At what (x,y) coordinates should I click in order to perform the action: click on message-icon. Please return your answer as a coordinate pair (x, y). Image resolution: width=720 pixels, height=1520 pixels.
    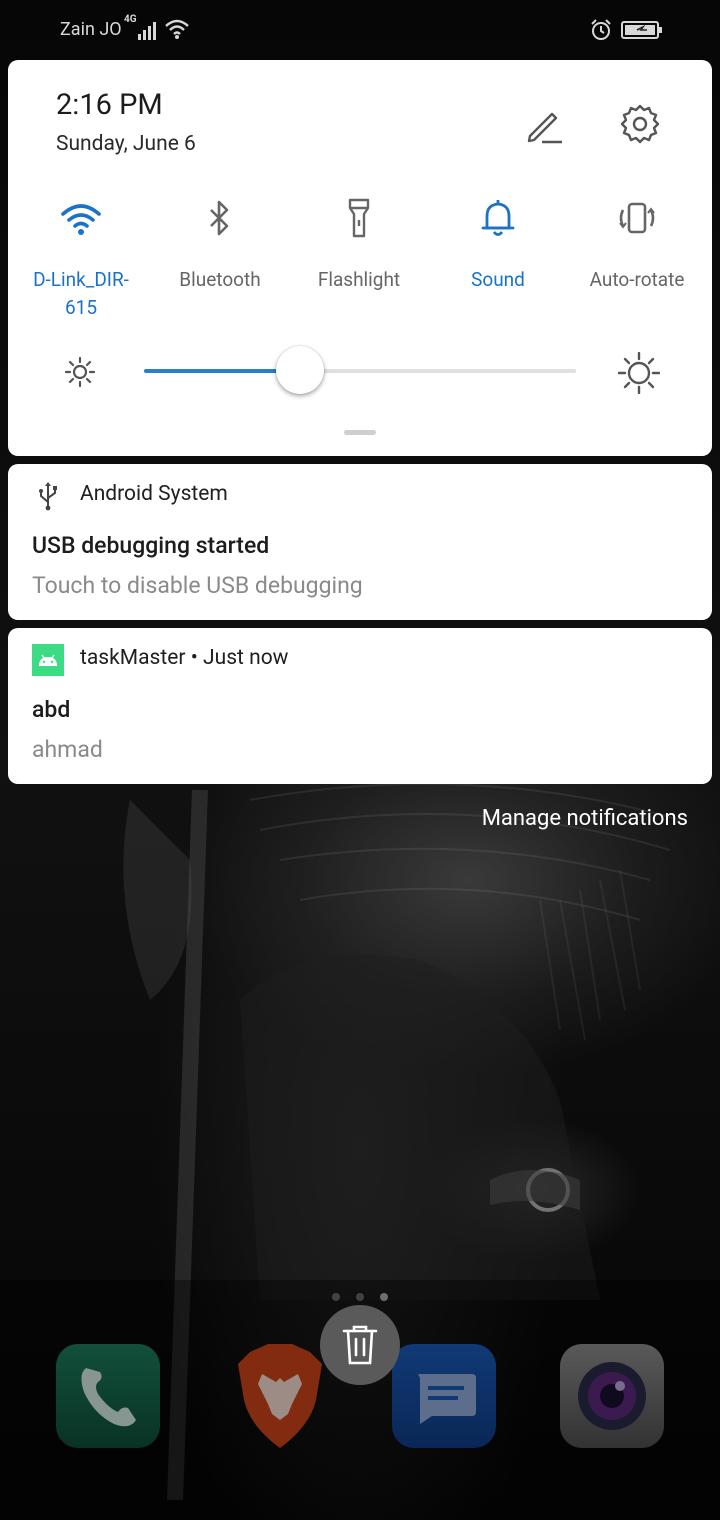
    Looking at the image, I should click on (447, 1399).